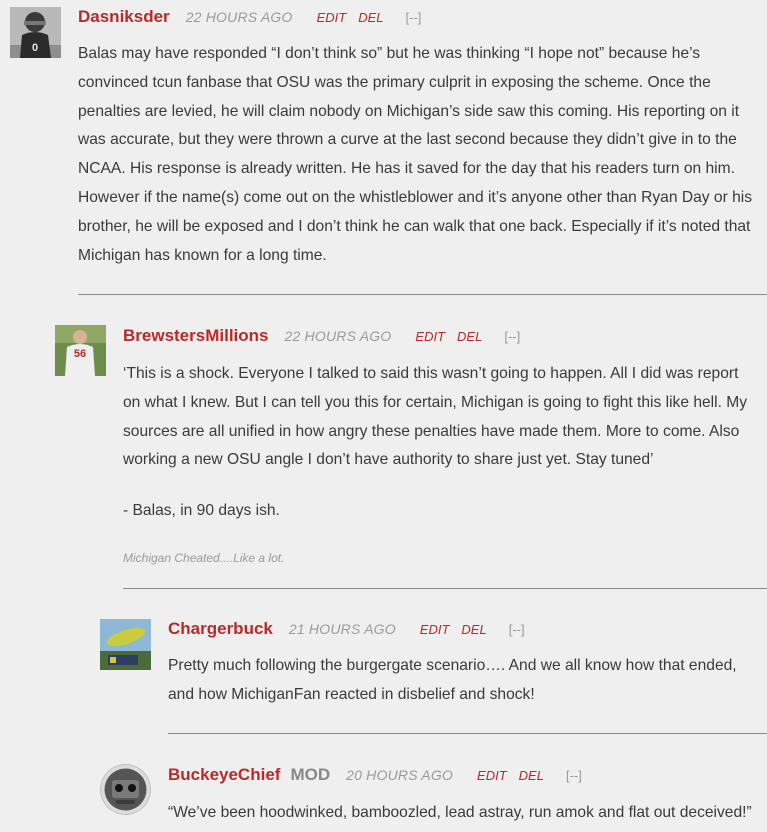 The width and height of the screenshot is (767, 832). I want to click on svg-text: 56, so click(80, 354).